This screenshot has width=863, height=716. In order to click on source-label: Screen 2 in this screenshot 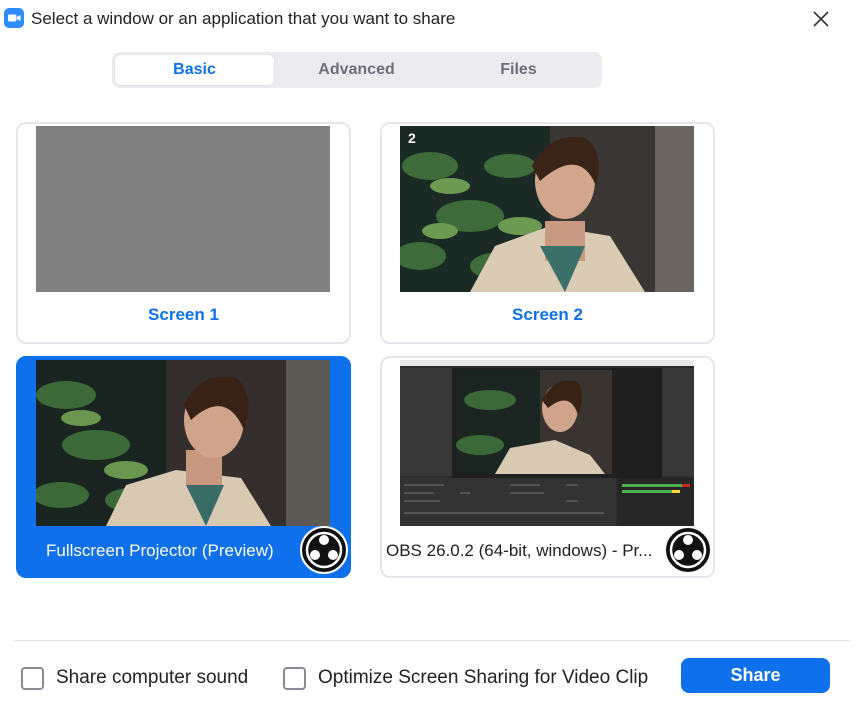, I will do `click(547, 314)`.